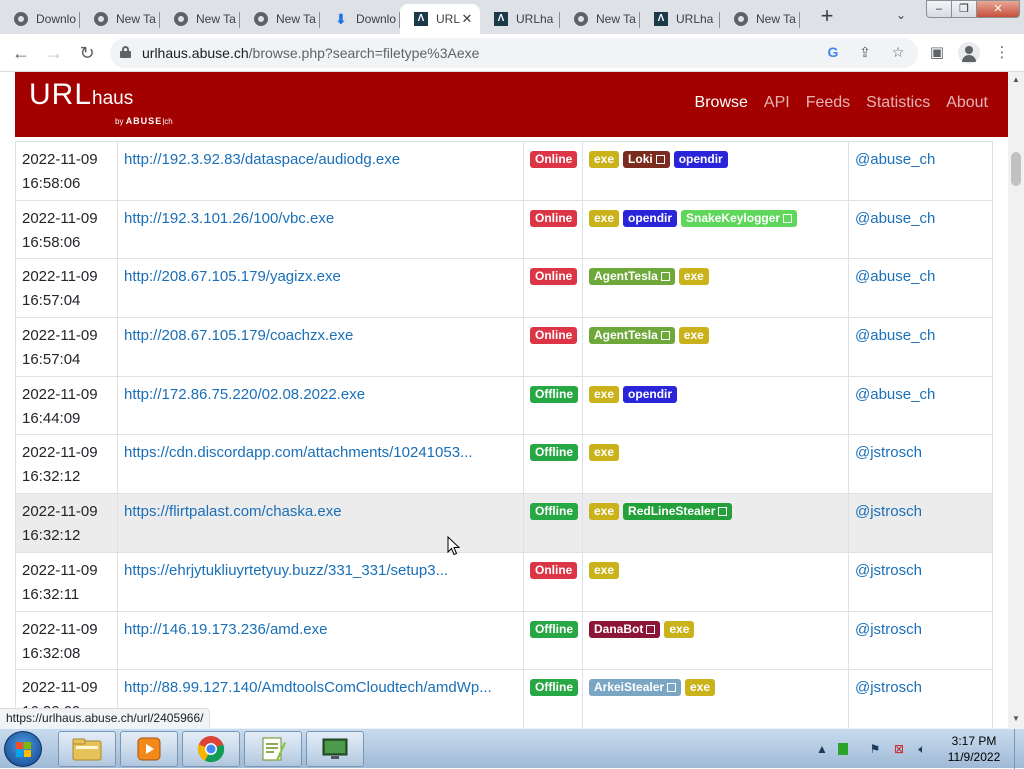  I want to click on browser-tab: Λ URL ✕, so click(440, 19).